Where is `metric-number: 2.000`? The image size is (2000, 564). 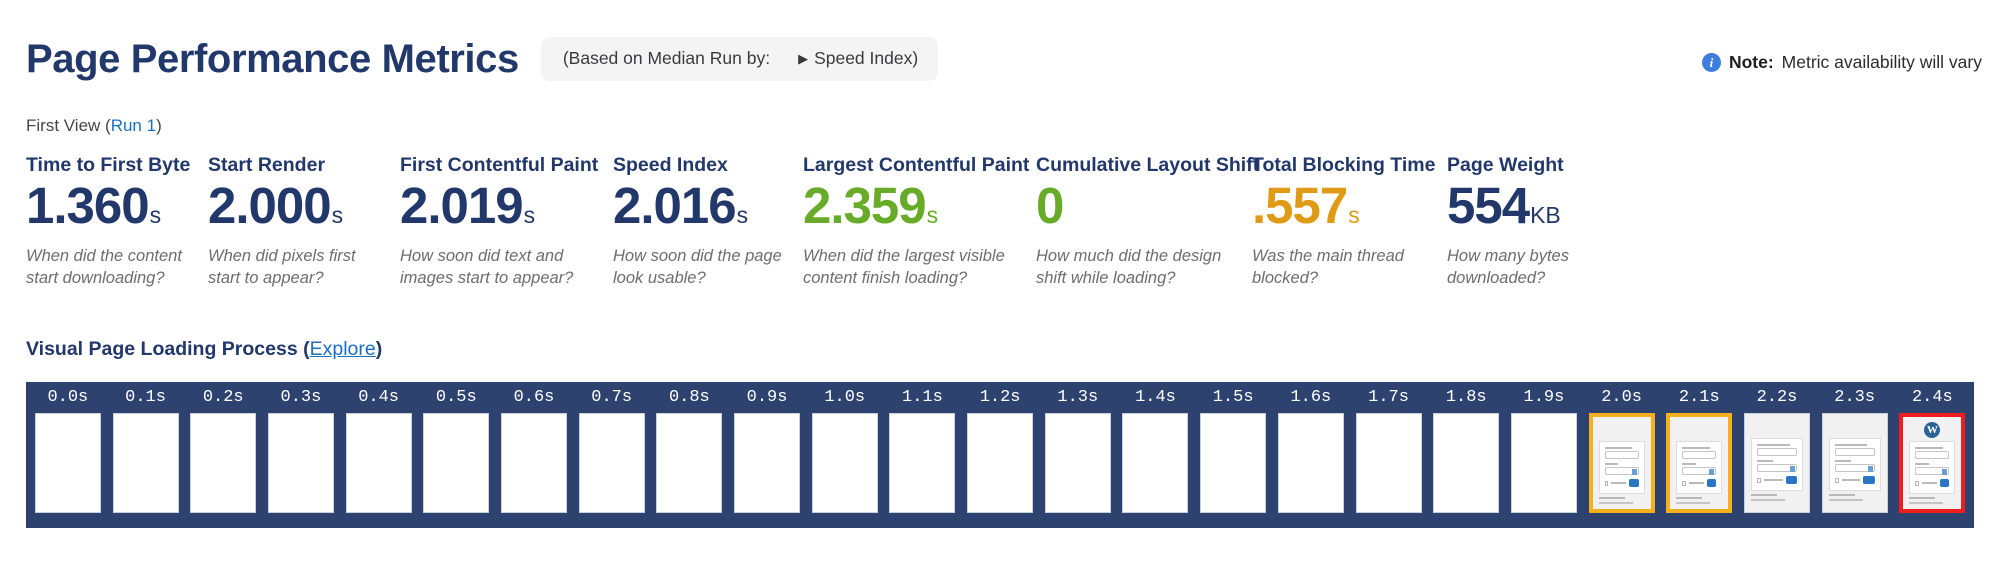 metric-number: 2.000 is located at coordinates (270, 206).